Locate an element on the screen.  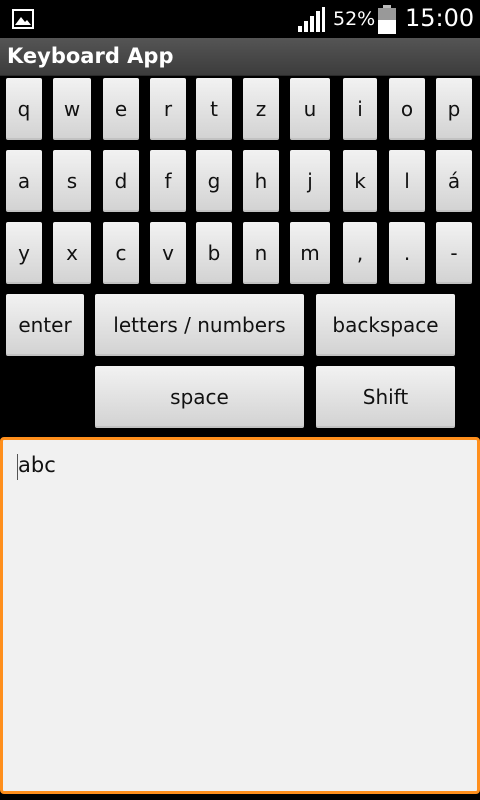
letters-numbers-toggle-key: letters / numbers is located at coordinates (199, 325).